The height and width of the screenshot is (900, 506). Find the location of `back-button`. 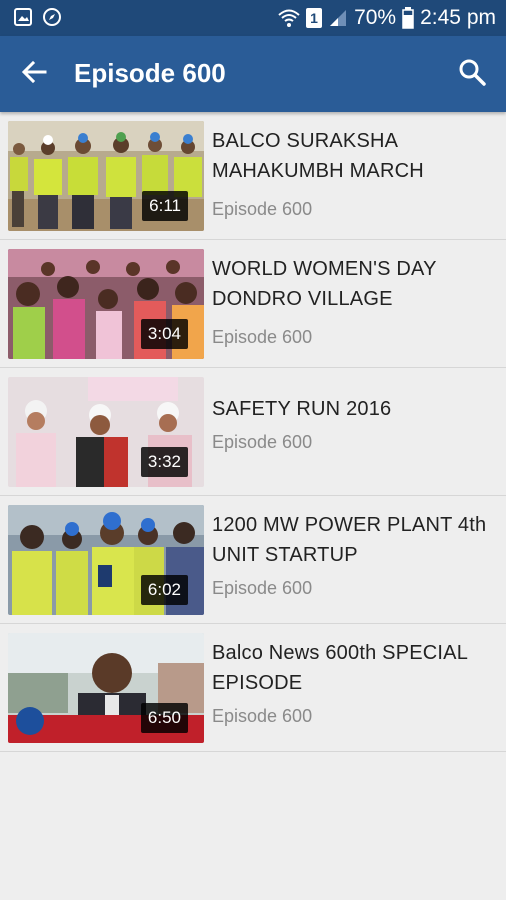

back-button is located at coordinates (34, 74).